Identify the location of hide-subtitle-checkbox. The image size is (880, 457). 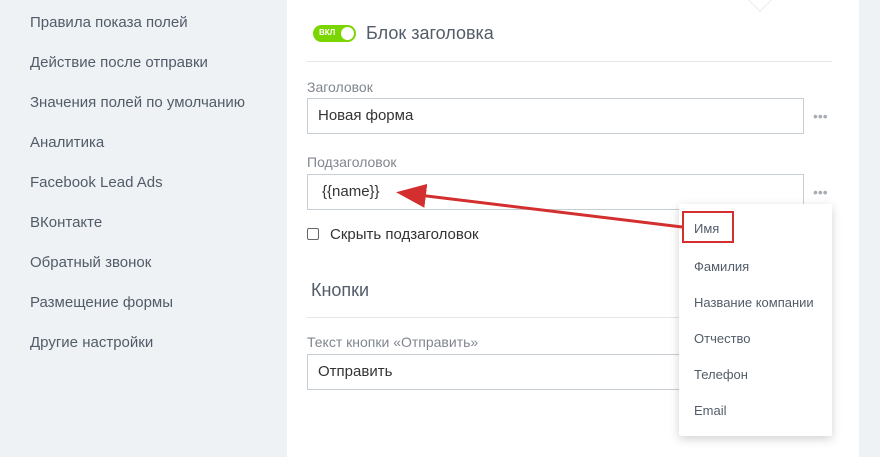
(313, 234).